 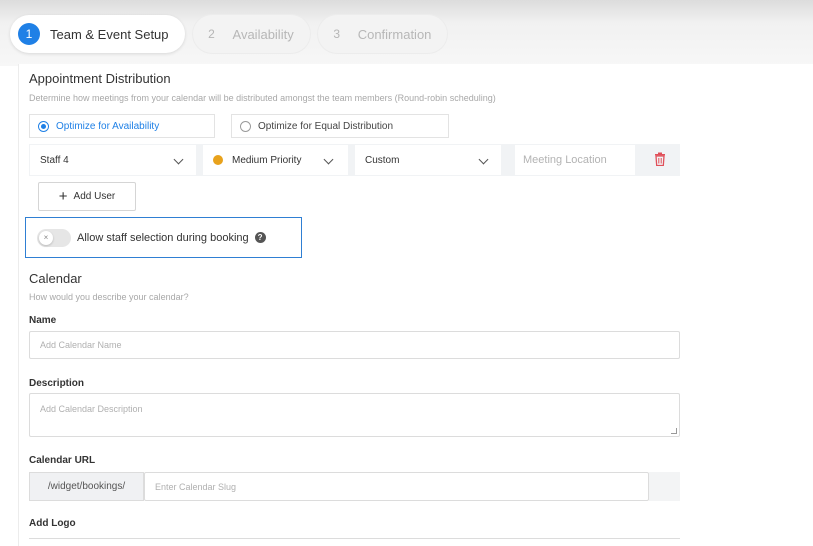 I want to click on resize-handle-icon, so click(x=674, y=431).